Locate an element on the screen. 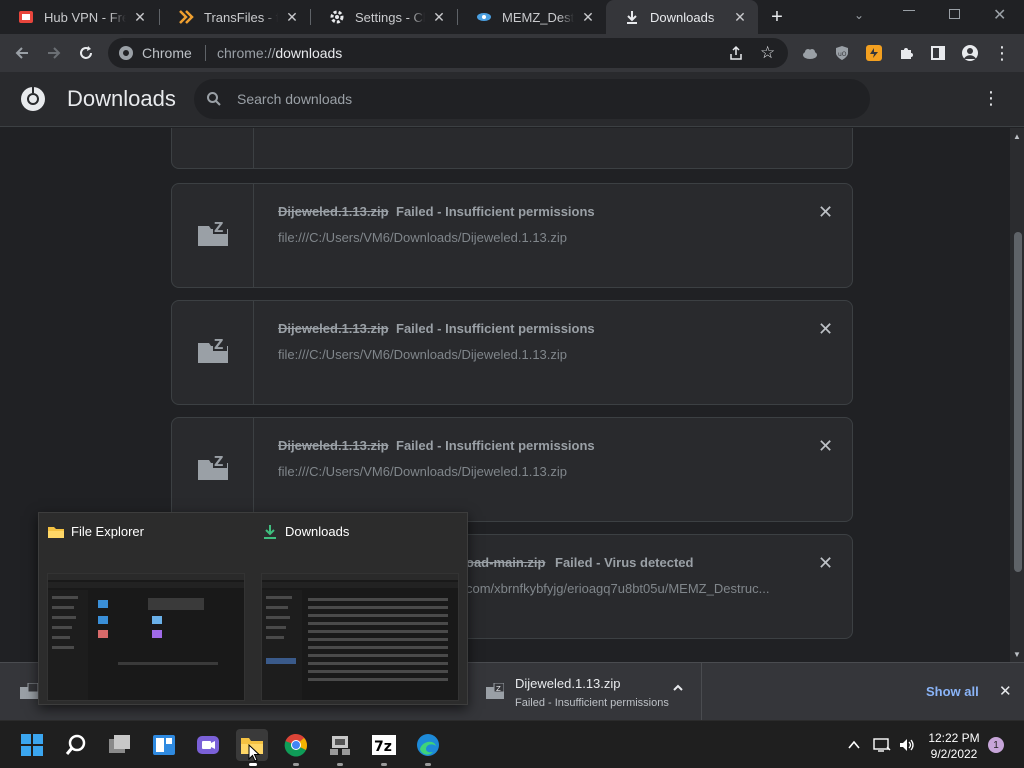 The height and width of the screenshot is (768, 1024). search-downloads-input: Search downloads is located at coordinates (532, 99).